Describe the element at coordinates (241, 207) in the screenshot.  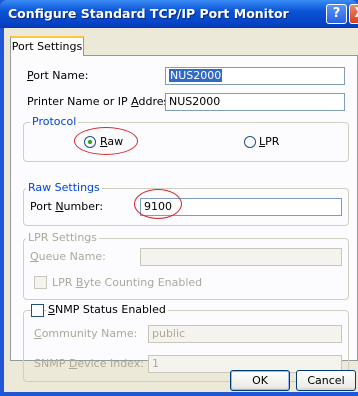
I see `port-number-input: 9100` at that location.